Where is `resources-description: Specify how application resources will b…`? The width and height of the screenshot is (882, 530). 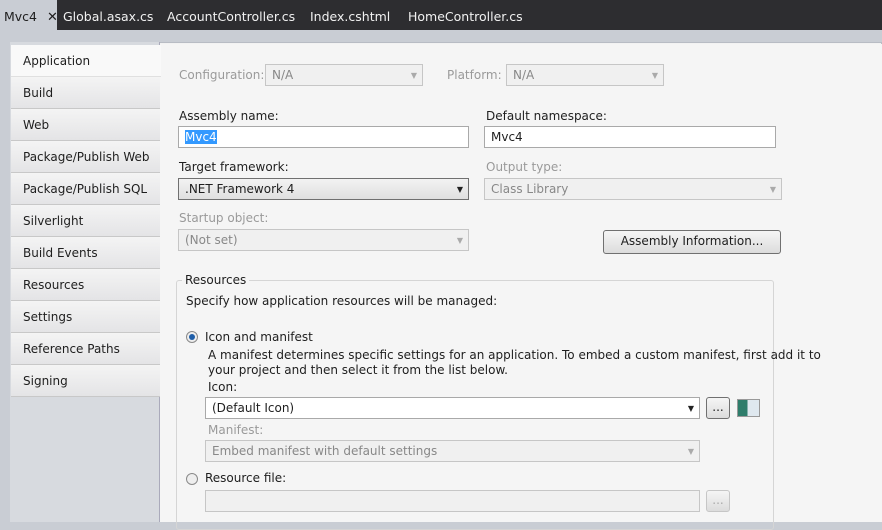
resources-description: Specify how application resources will b… is located at coordinates (342, 301).